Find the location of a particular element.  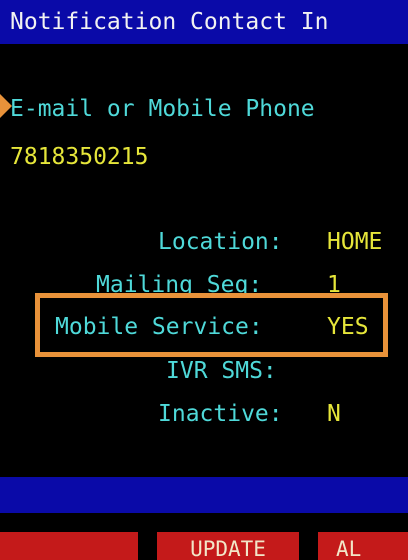

screen-title: Notification Contact In is located at coordinates (169, 22).